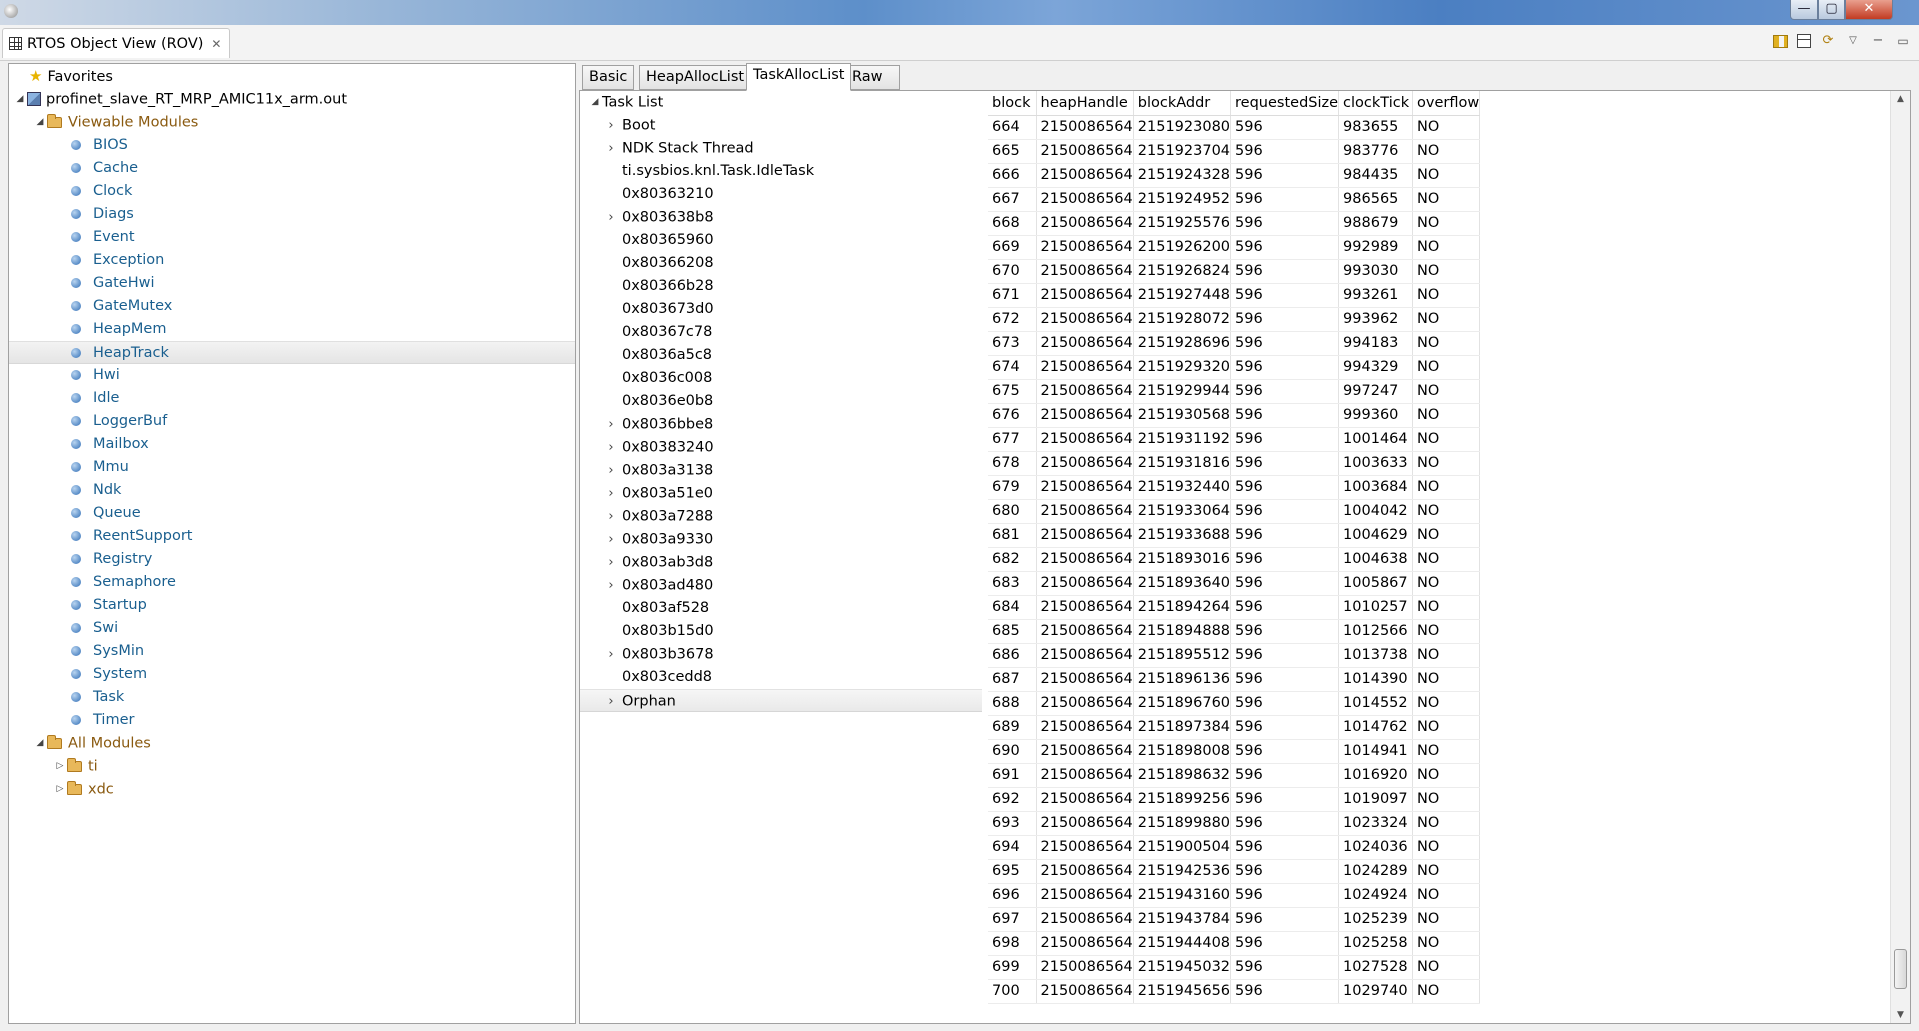  I want to click on table-row: 667 2150086564 2151924952 596 986565 NO, so click(1234, 199).